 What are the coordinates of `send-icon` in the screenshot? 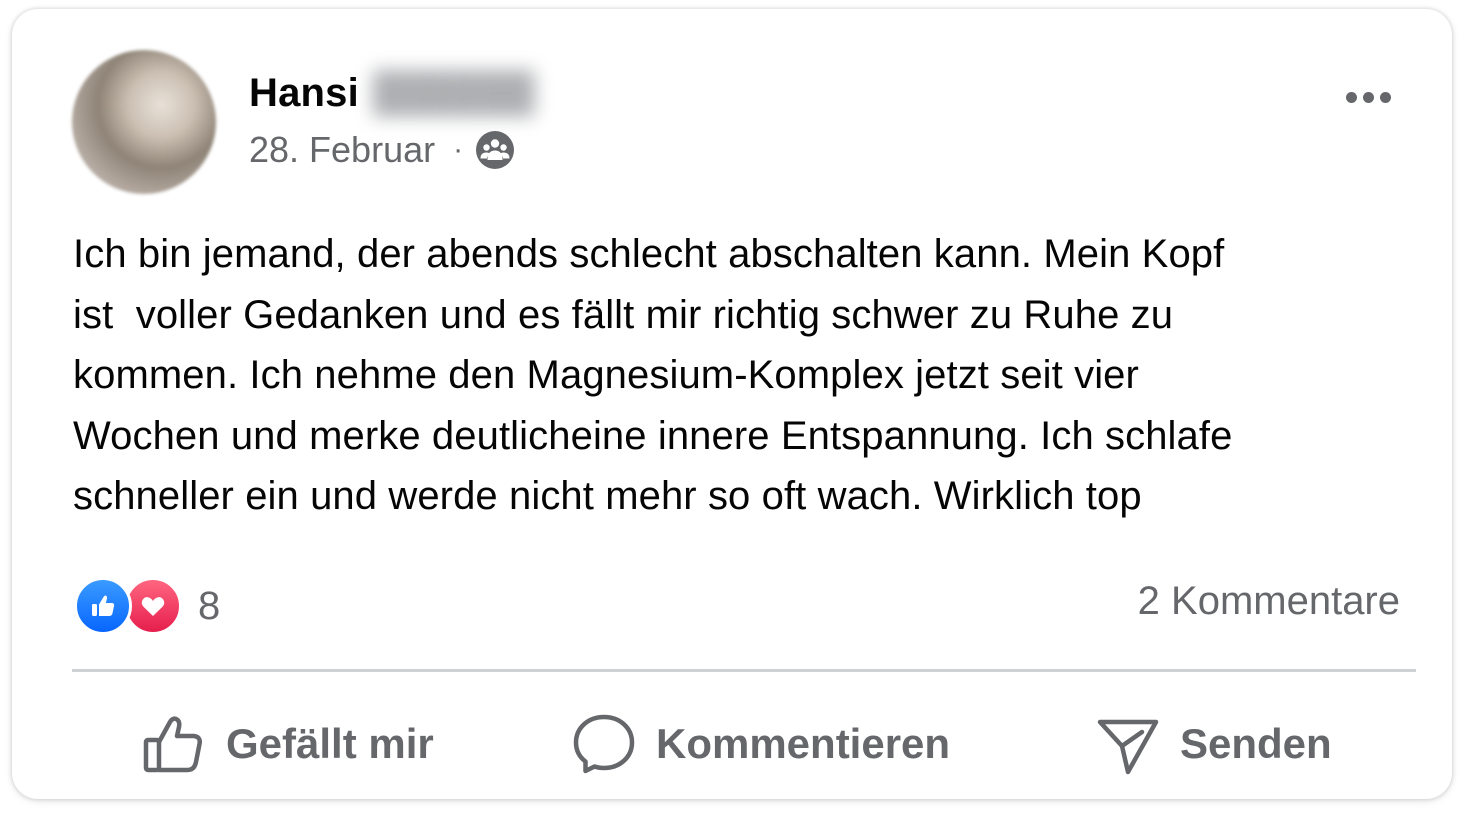 It's located at (1128, 744).